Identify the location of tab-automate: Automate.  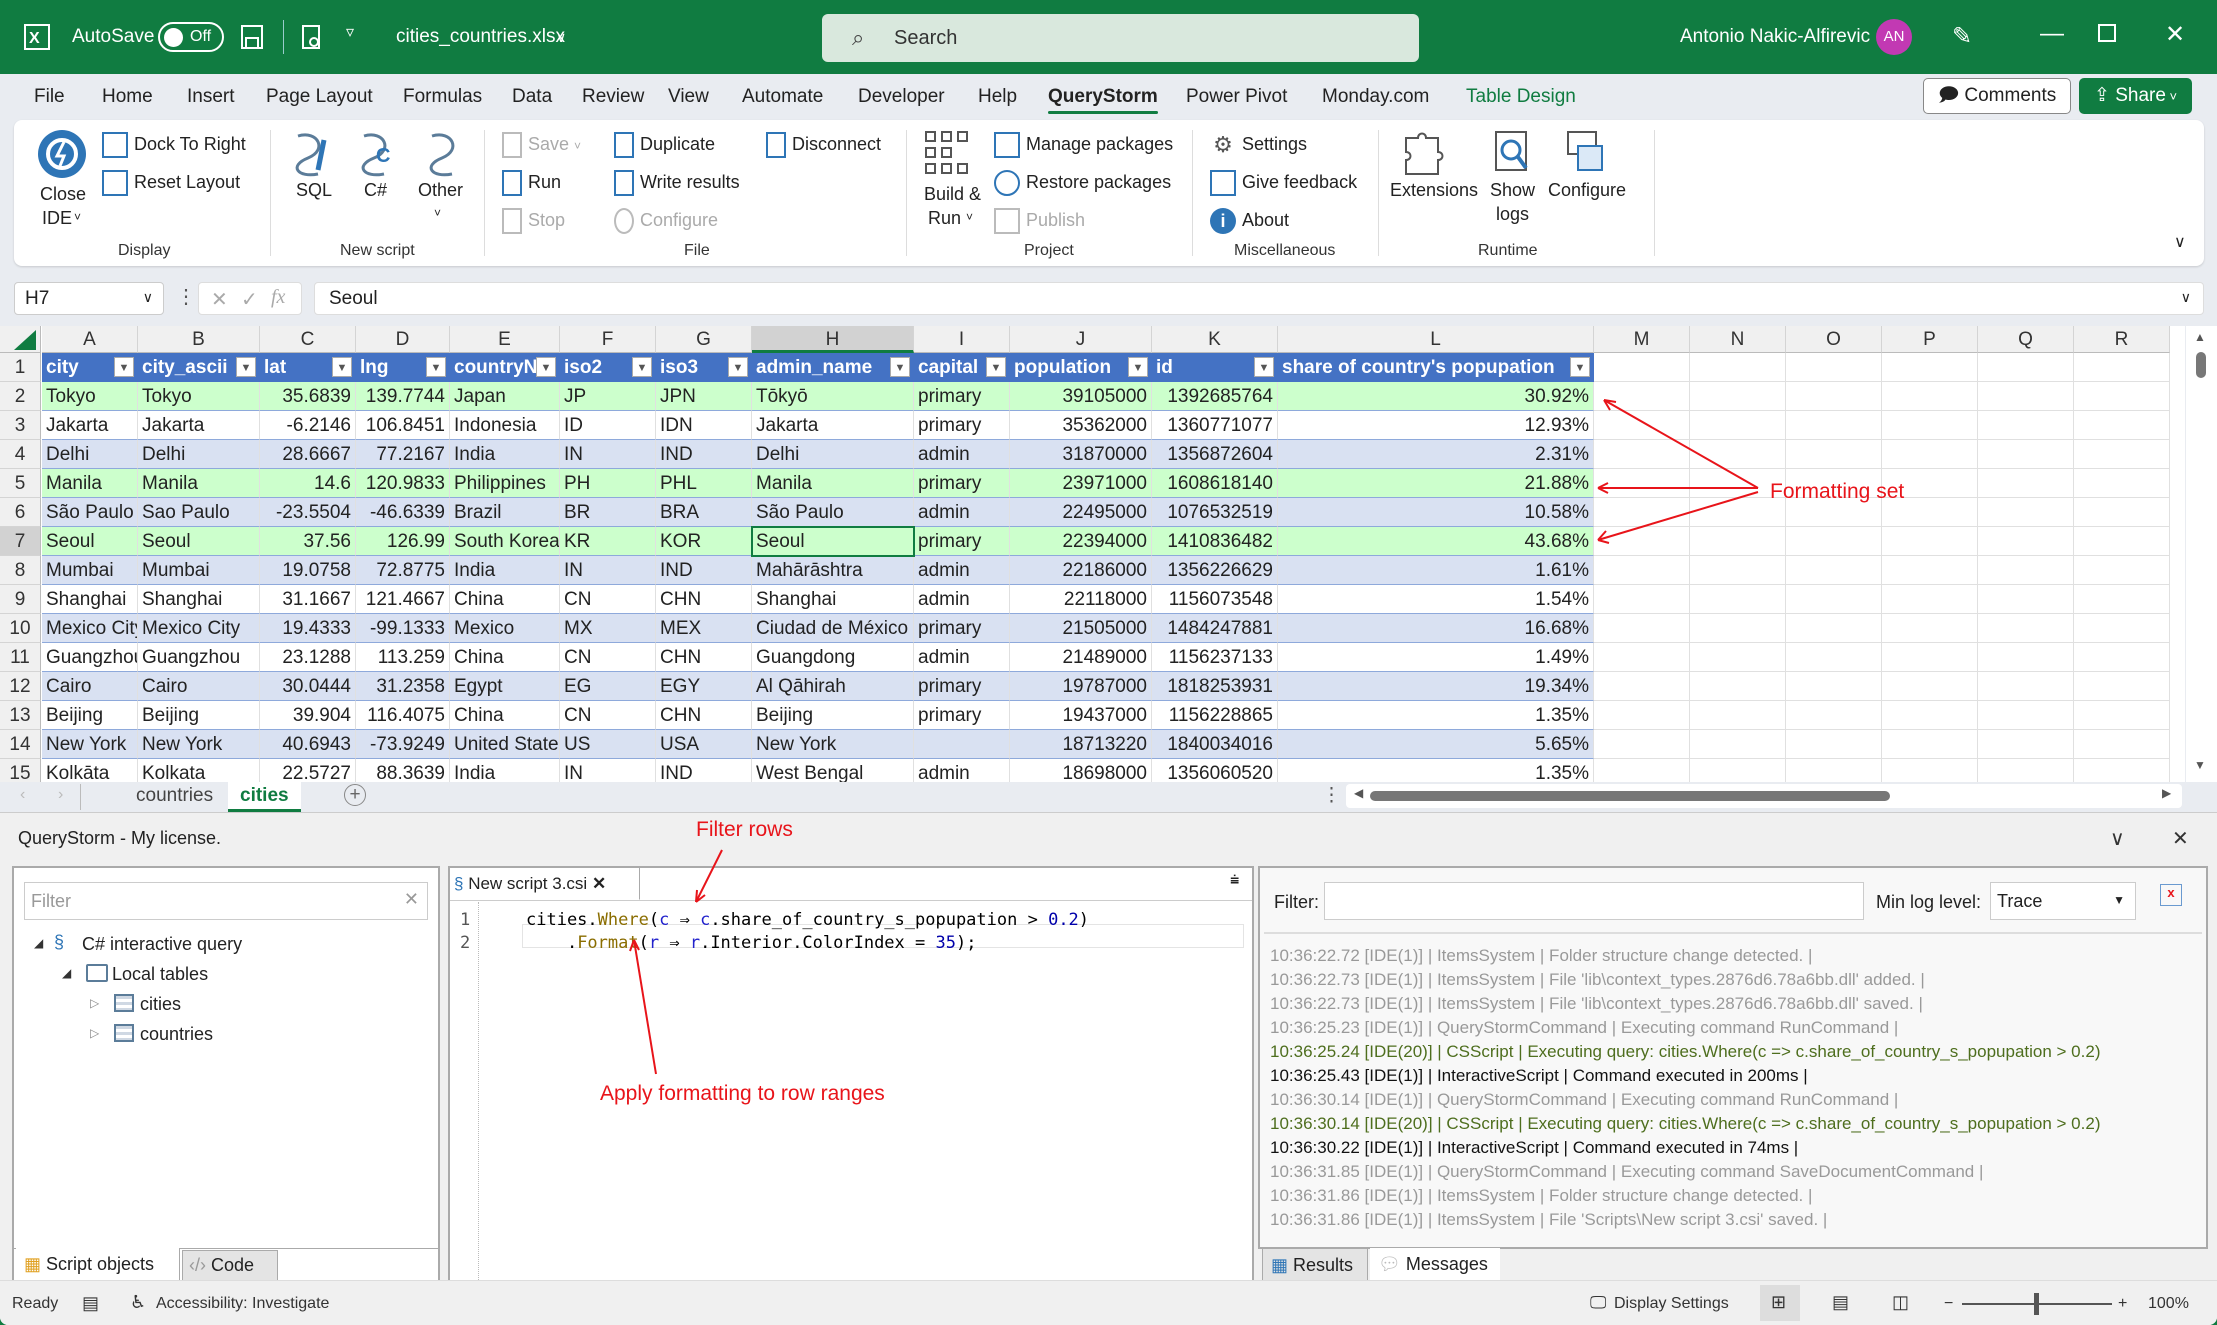
(782, 97).